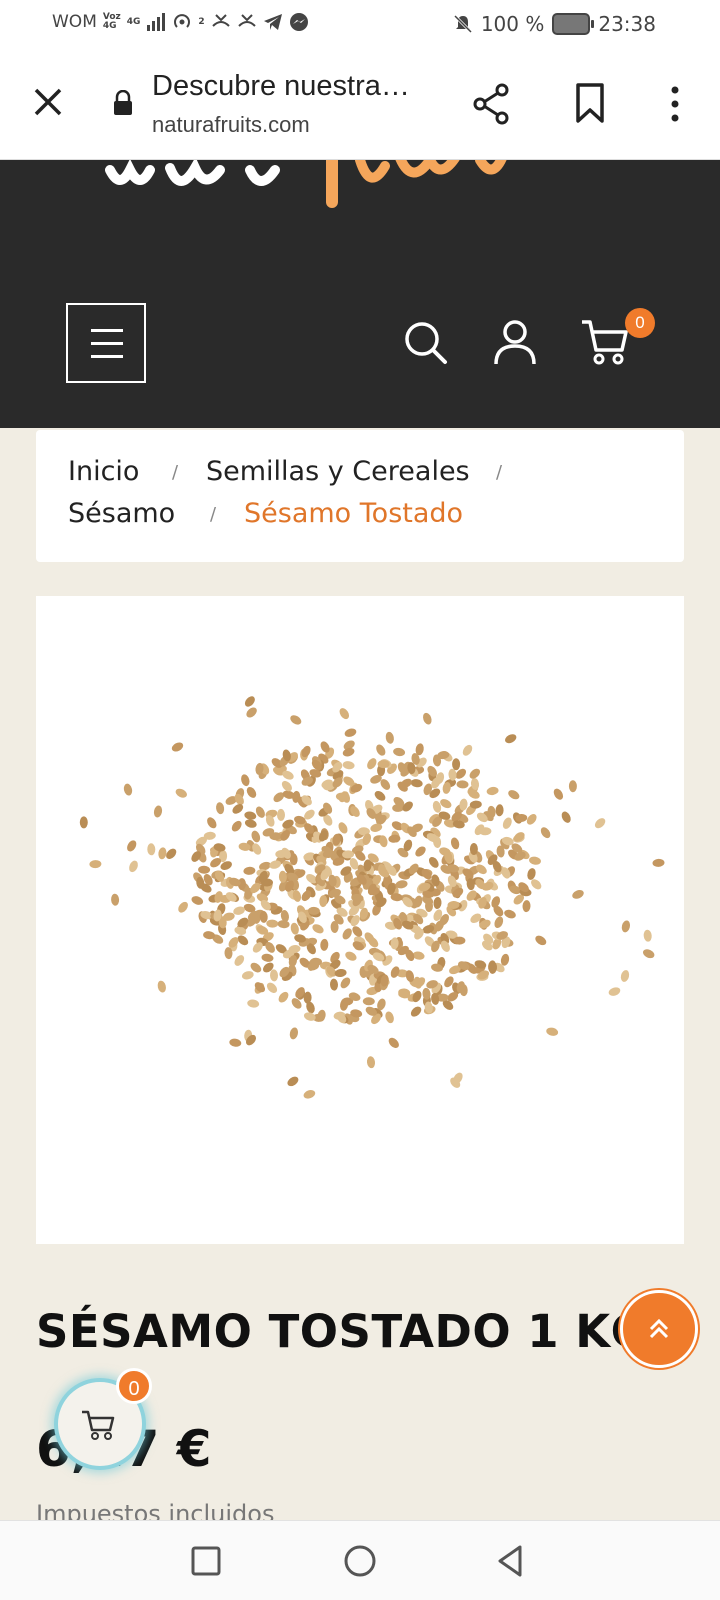 This screenshot has width=720, height=1600. Describe the element at coordinates (342, 1331) in the screenshot. I see `product-title: SÉSAMO TOSTADO 1 KG` at that location.